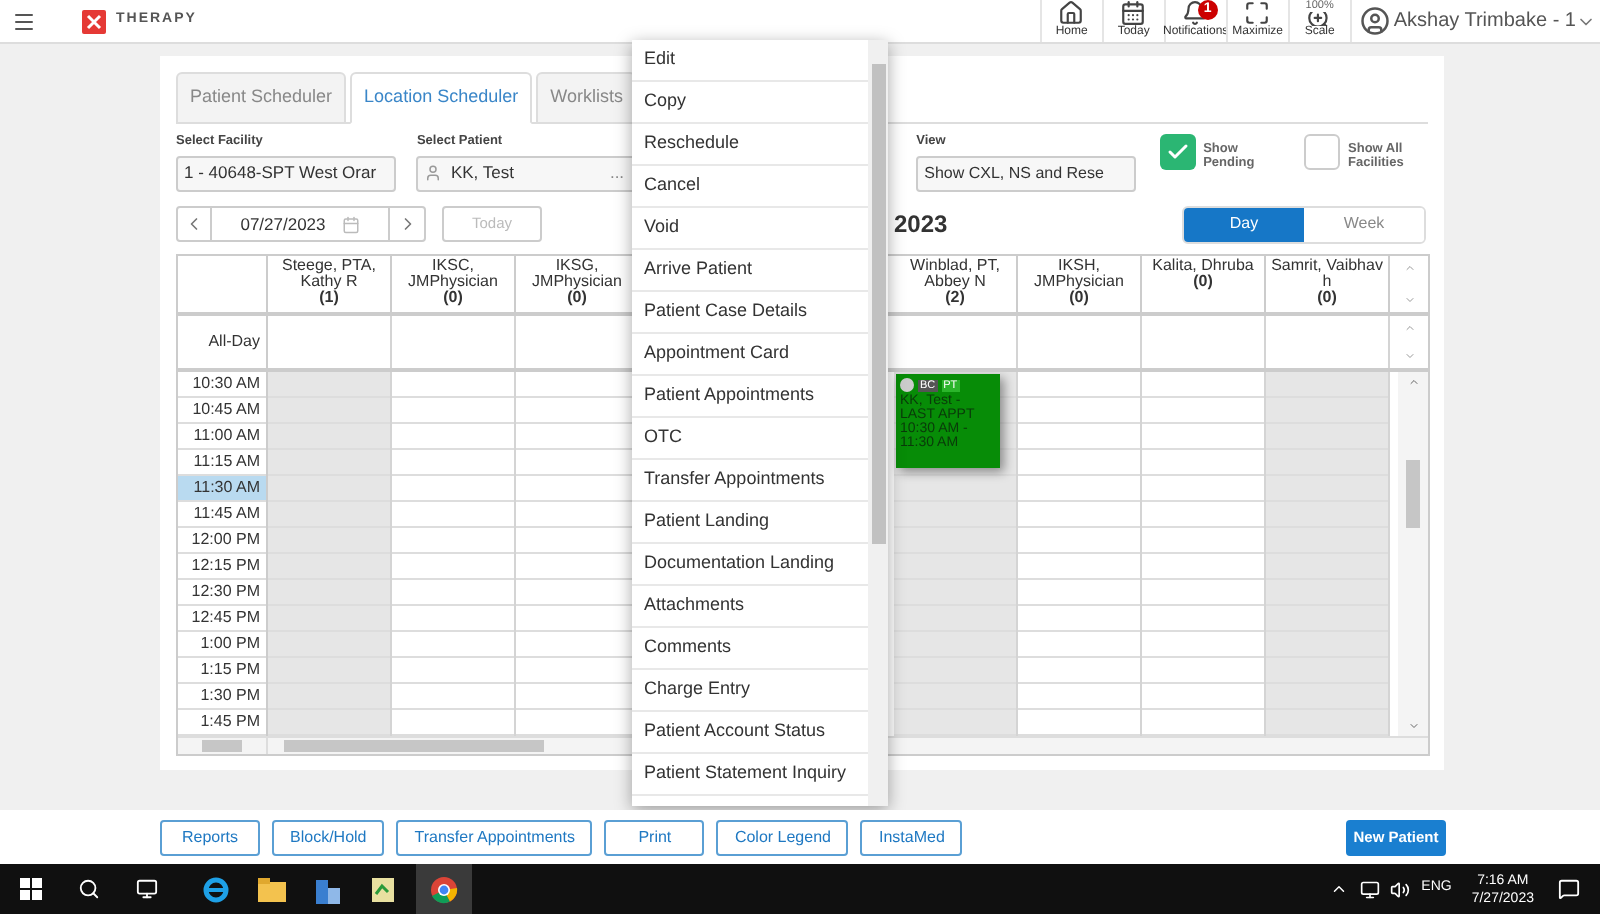 The image size is (1600, 914). What do you see at coordinates (286, 173) in the screenshot?
I see `facility-field: 1 - 40648-SPT West Orar` at bounding box center [286, 173].